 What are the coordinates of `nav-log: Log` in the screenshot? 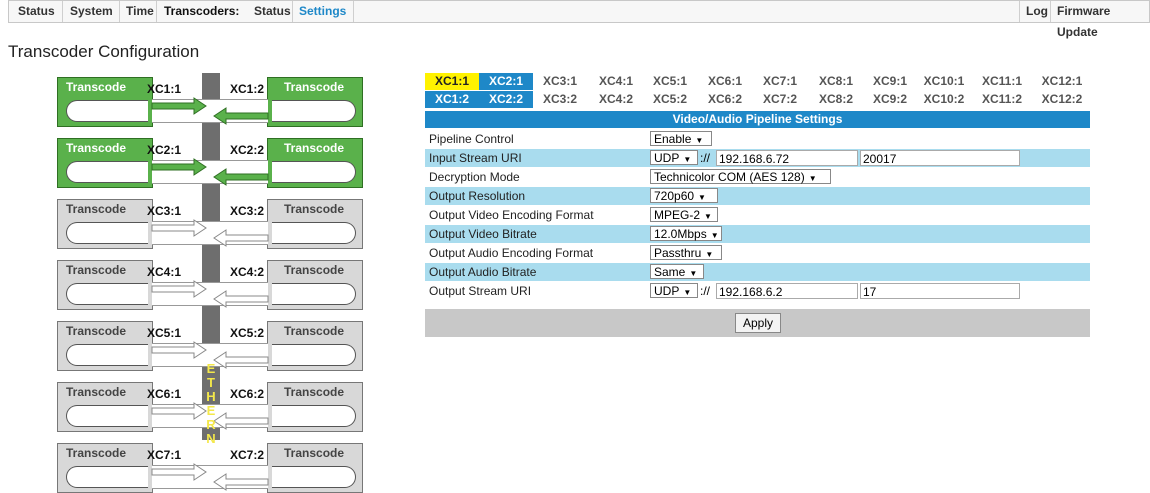 It's located at (1037, 11).